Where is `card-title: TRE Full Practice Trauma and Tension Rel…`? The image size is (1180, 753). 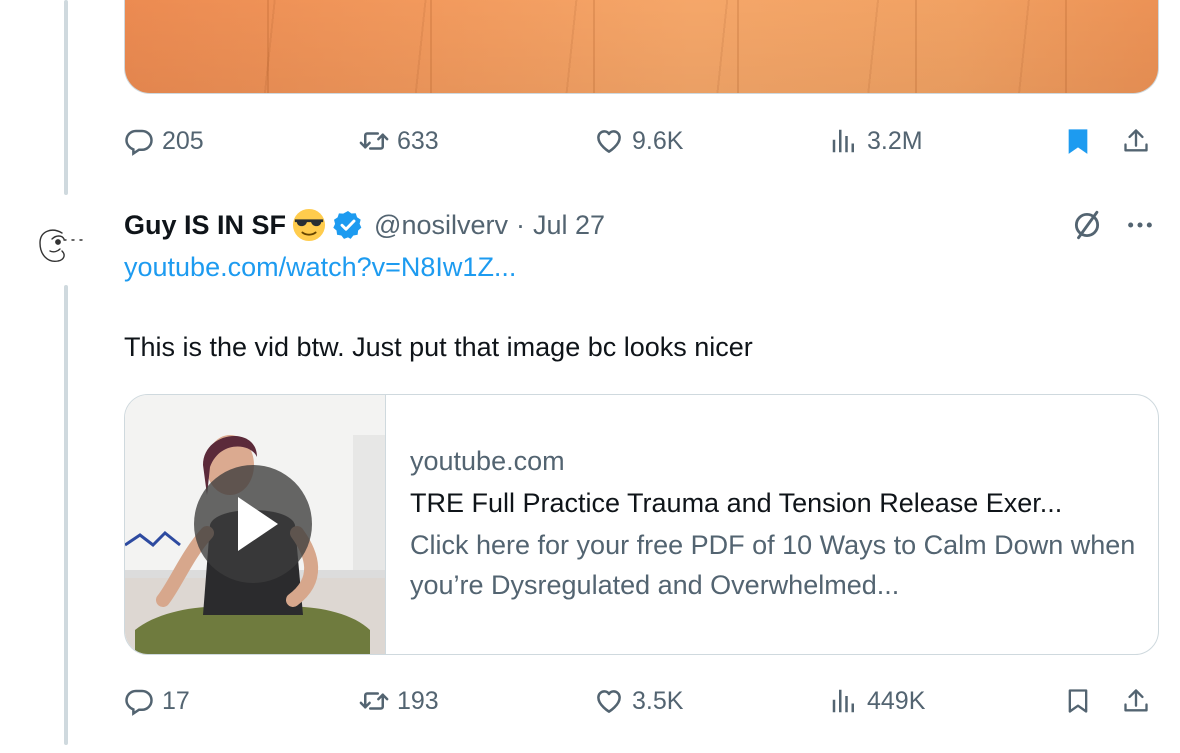
card-title: TRE Full Practice Trauma and Tension Rel… is located at coordinates (736, 503).